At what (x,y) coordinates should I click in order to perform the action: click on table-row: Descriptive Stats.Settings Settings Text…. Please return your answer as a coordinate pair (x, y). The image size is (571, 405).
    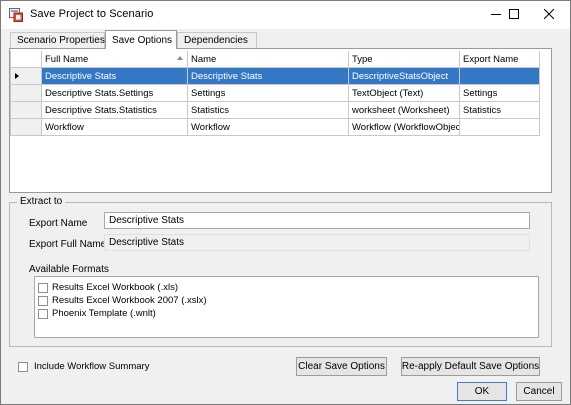
    Looking at the image, I should click on (275, 93).